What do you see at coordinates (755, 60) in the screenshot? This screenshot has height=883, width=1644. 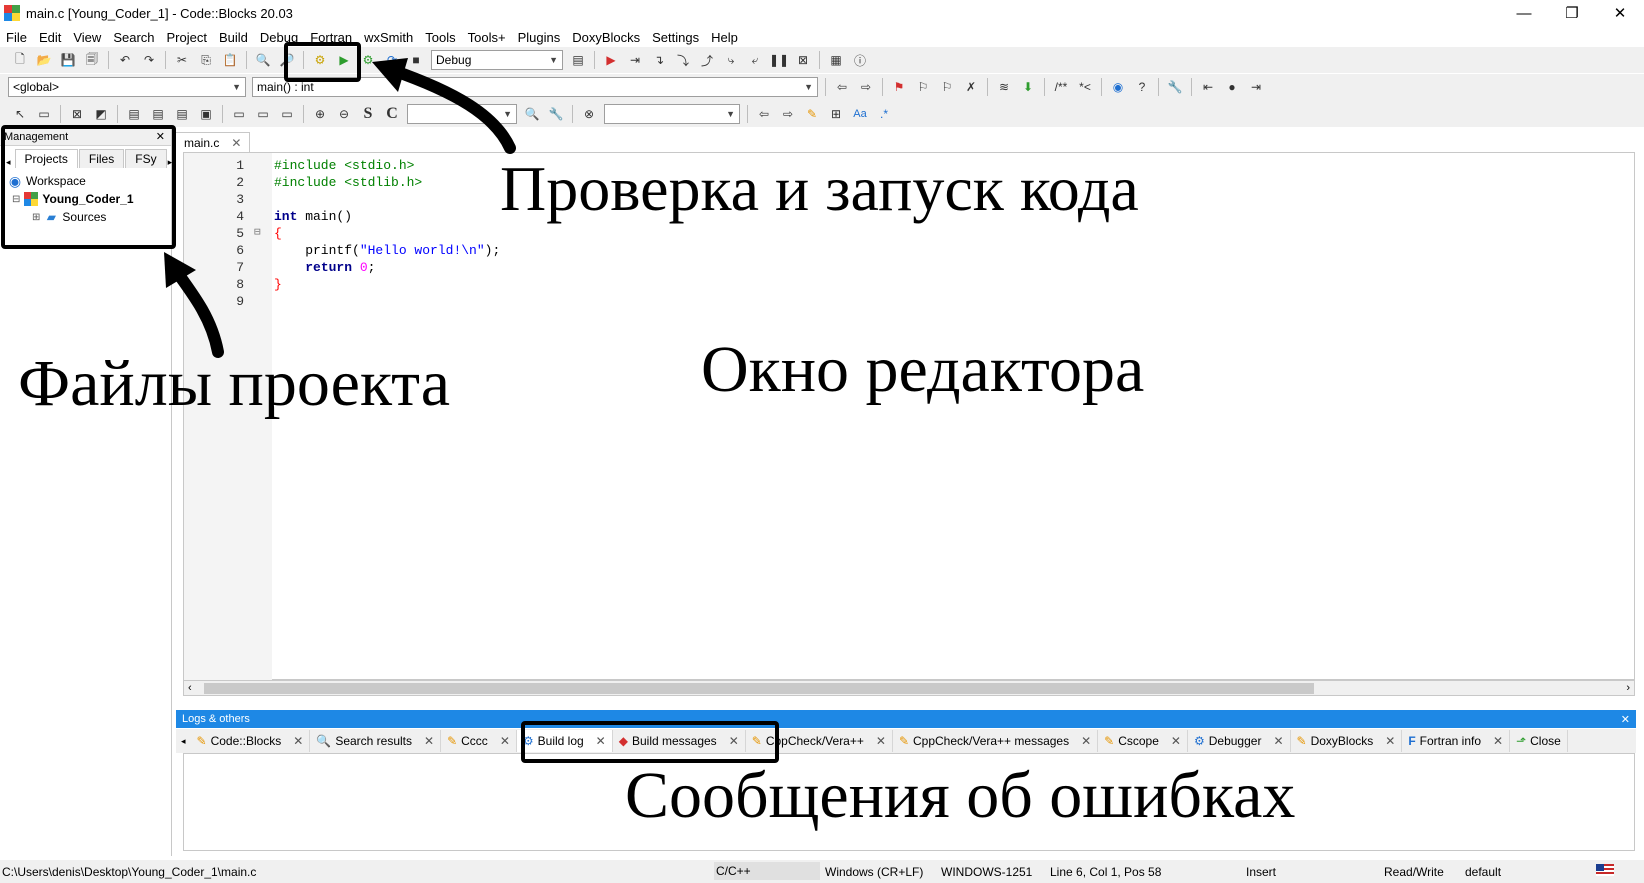 I see `step-instruction-icon: ⤶` at bounding box center [755, 60].